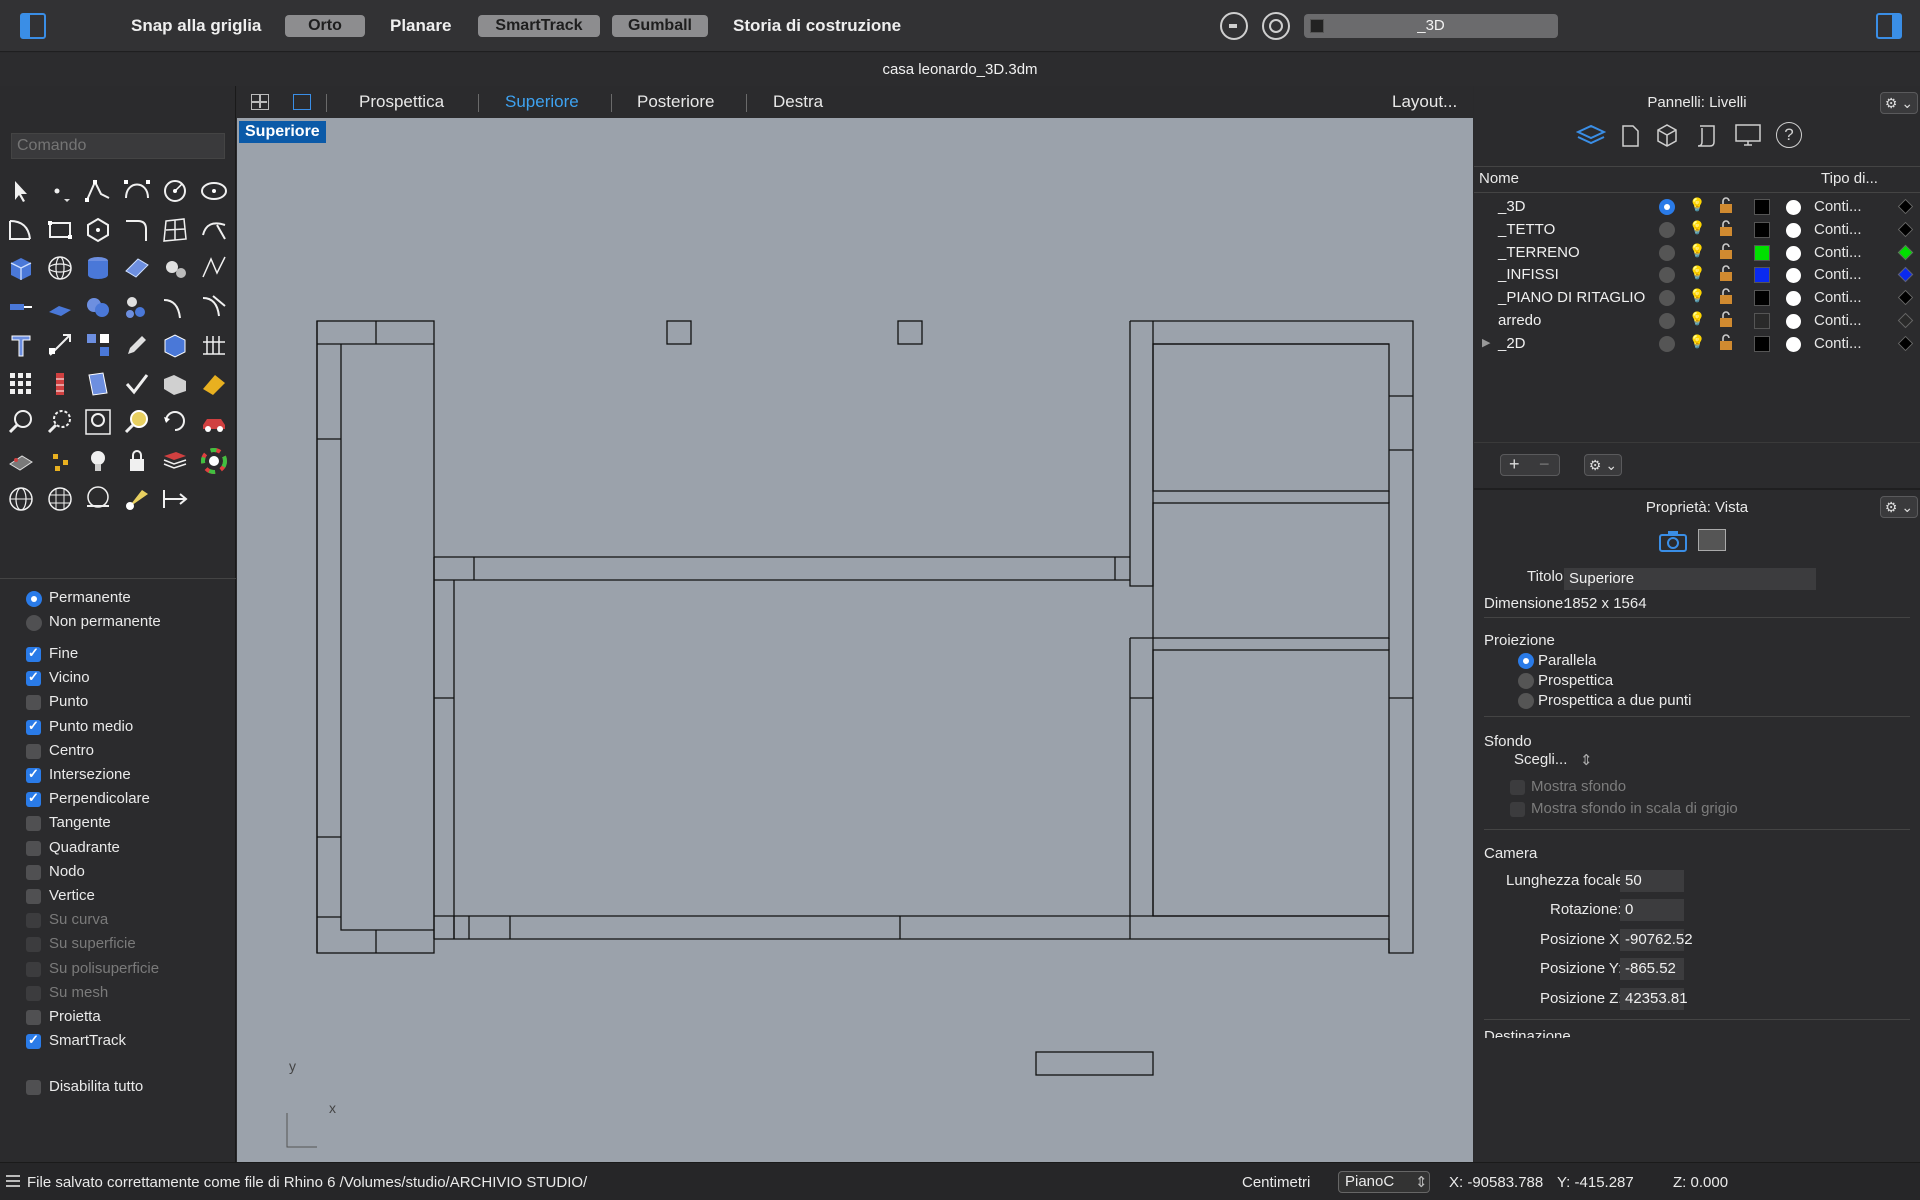 The width and height of the screenshot is (1920, 1200). I want to click on sweep-tool-icon, so click(214, 230).